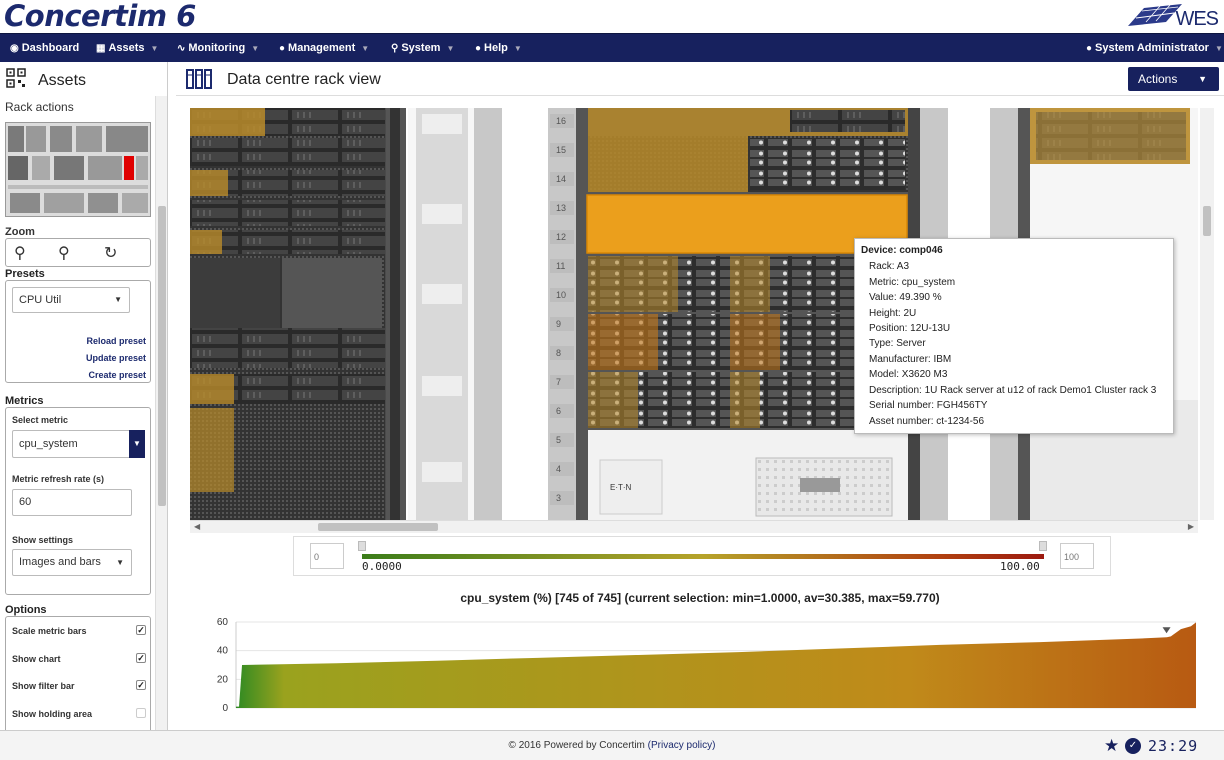 The width and height of the screenshot is (1224, 760). I want to click on u-label: 3, so click(558, 498).